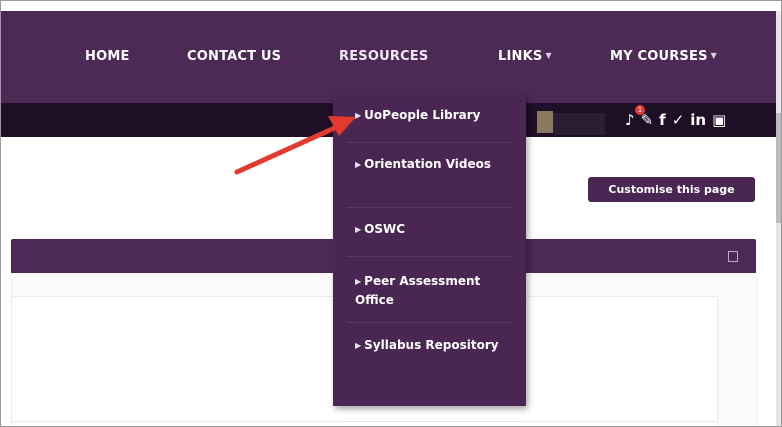  I want to click on user-name-redacted, so click(579, 124).